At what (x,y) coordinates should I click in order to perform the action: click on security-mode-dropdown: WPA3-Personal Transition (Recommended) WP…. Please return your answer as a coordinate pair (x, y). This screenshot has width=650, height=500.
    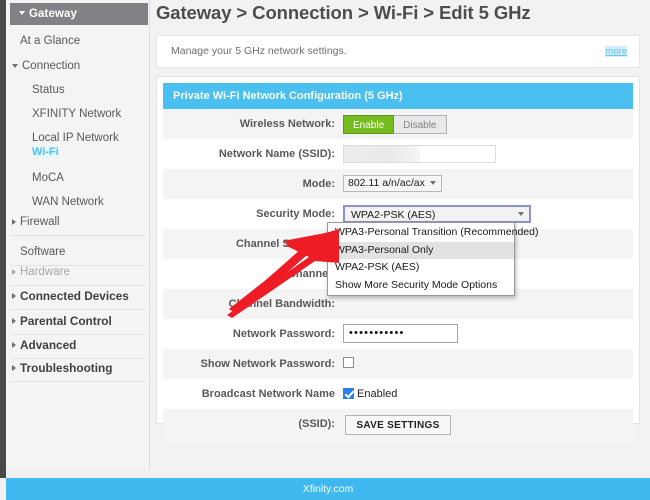
    Looking at the image, I should click on (432, 259).